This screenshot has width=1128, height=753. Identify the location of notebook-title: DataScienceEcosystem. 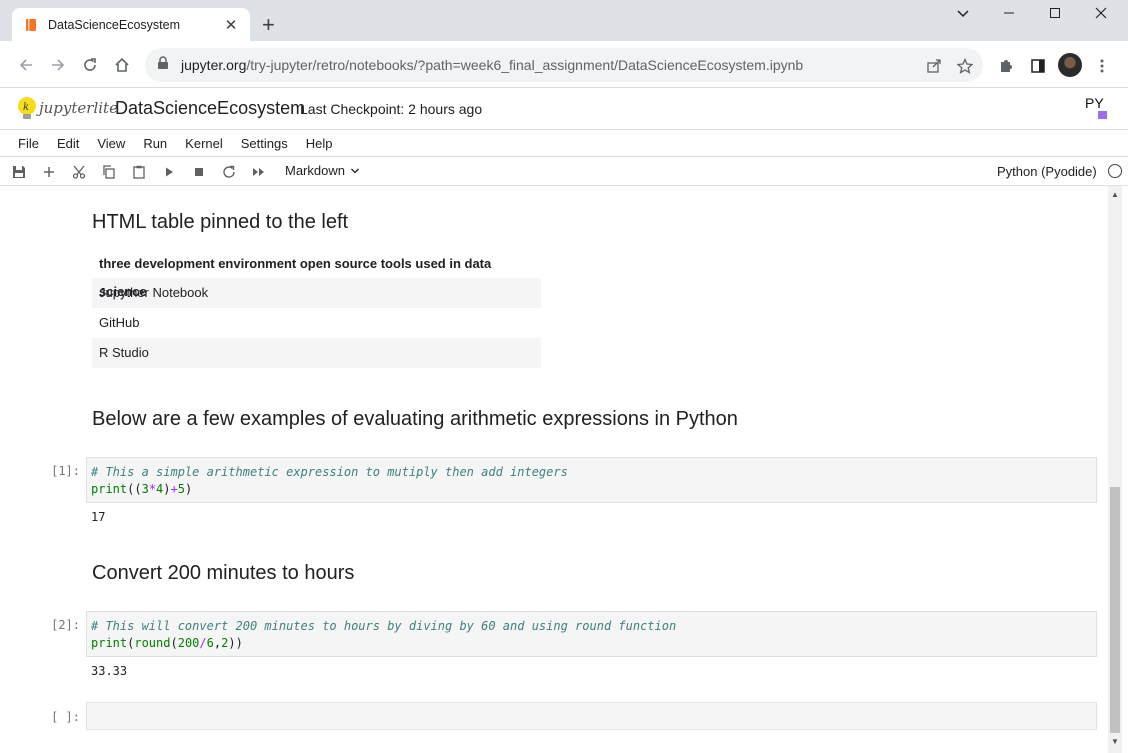
(210, 108).